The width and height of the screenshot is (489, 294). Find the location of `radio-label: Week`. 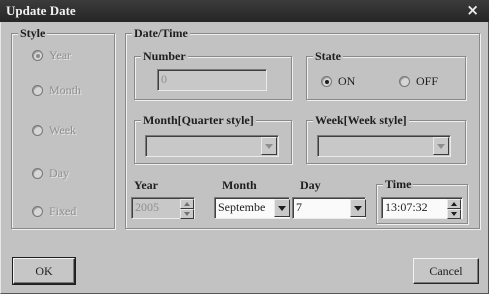

radio-label: Week is located at coordinates (63, 130).